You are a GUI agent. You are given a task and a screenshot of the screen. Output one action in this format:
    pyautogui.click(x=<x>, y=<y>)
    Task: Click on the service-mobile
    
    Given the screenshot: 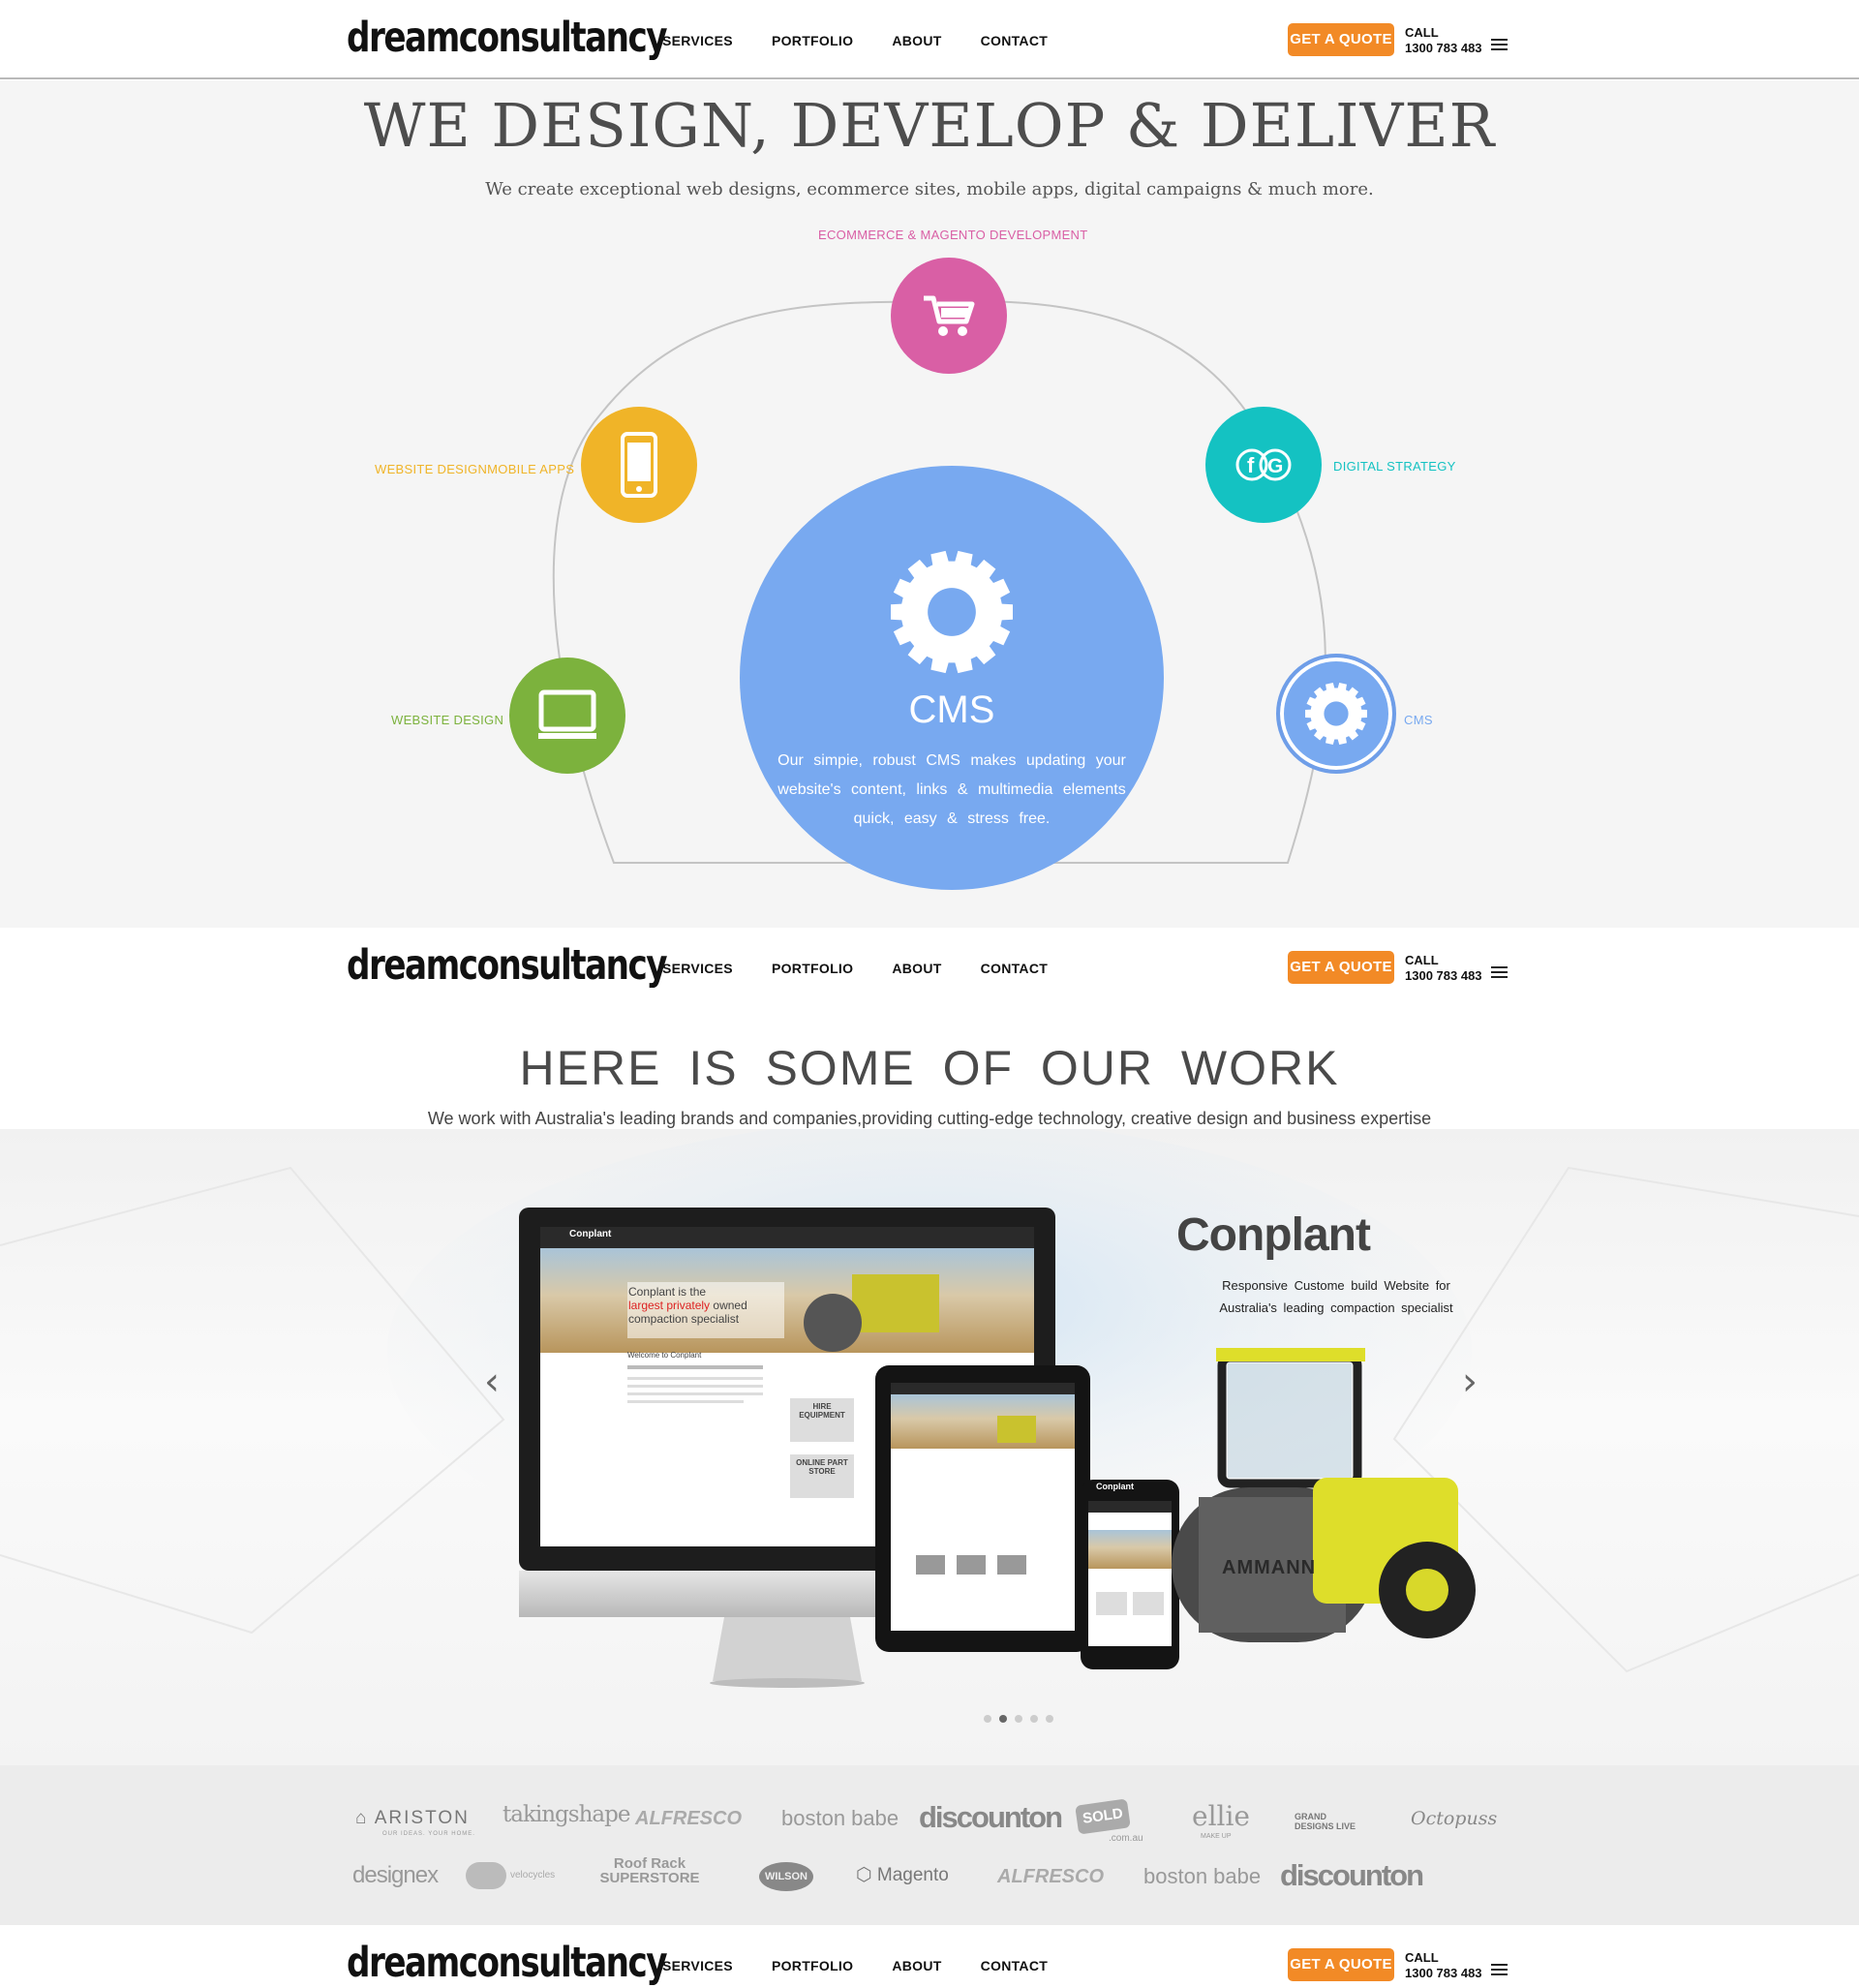 What is the action you would take?
    pyautogui.click(x=639, y=465)
    